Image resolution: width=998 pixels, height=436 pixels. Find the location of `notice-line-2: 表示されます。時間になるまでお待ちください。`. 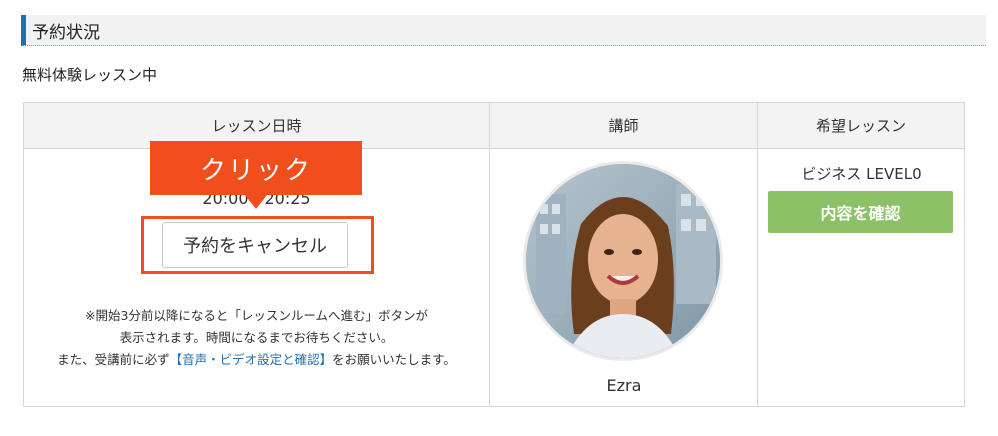

notice-line-2: 表示されます。時間になるまでお待ちください。 is located at coordinates (256, 337).